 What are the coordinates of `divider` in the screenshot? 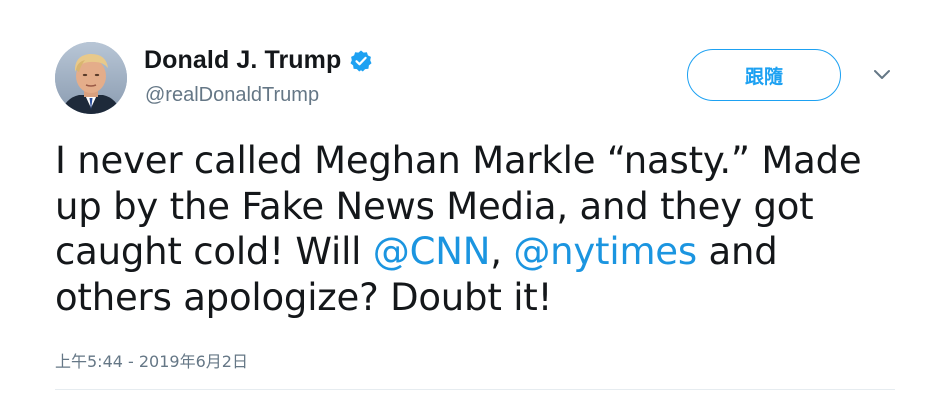 It's located at (475, 389).